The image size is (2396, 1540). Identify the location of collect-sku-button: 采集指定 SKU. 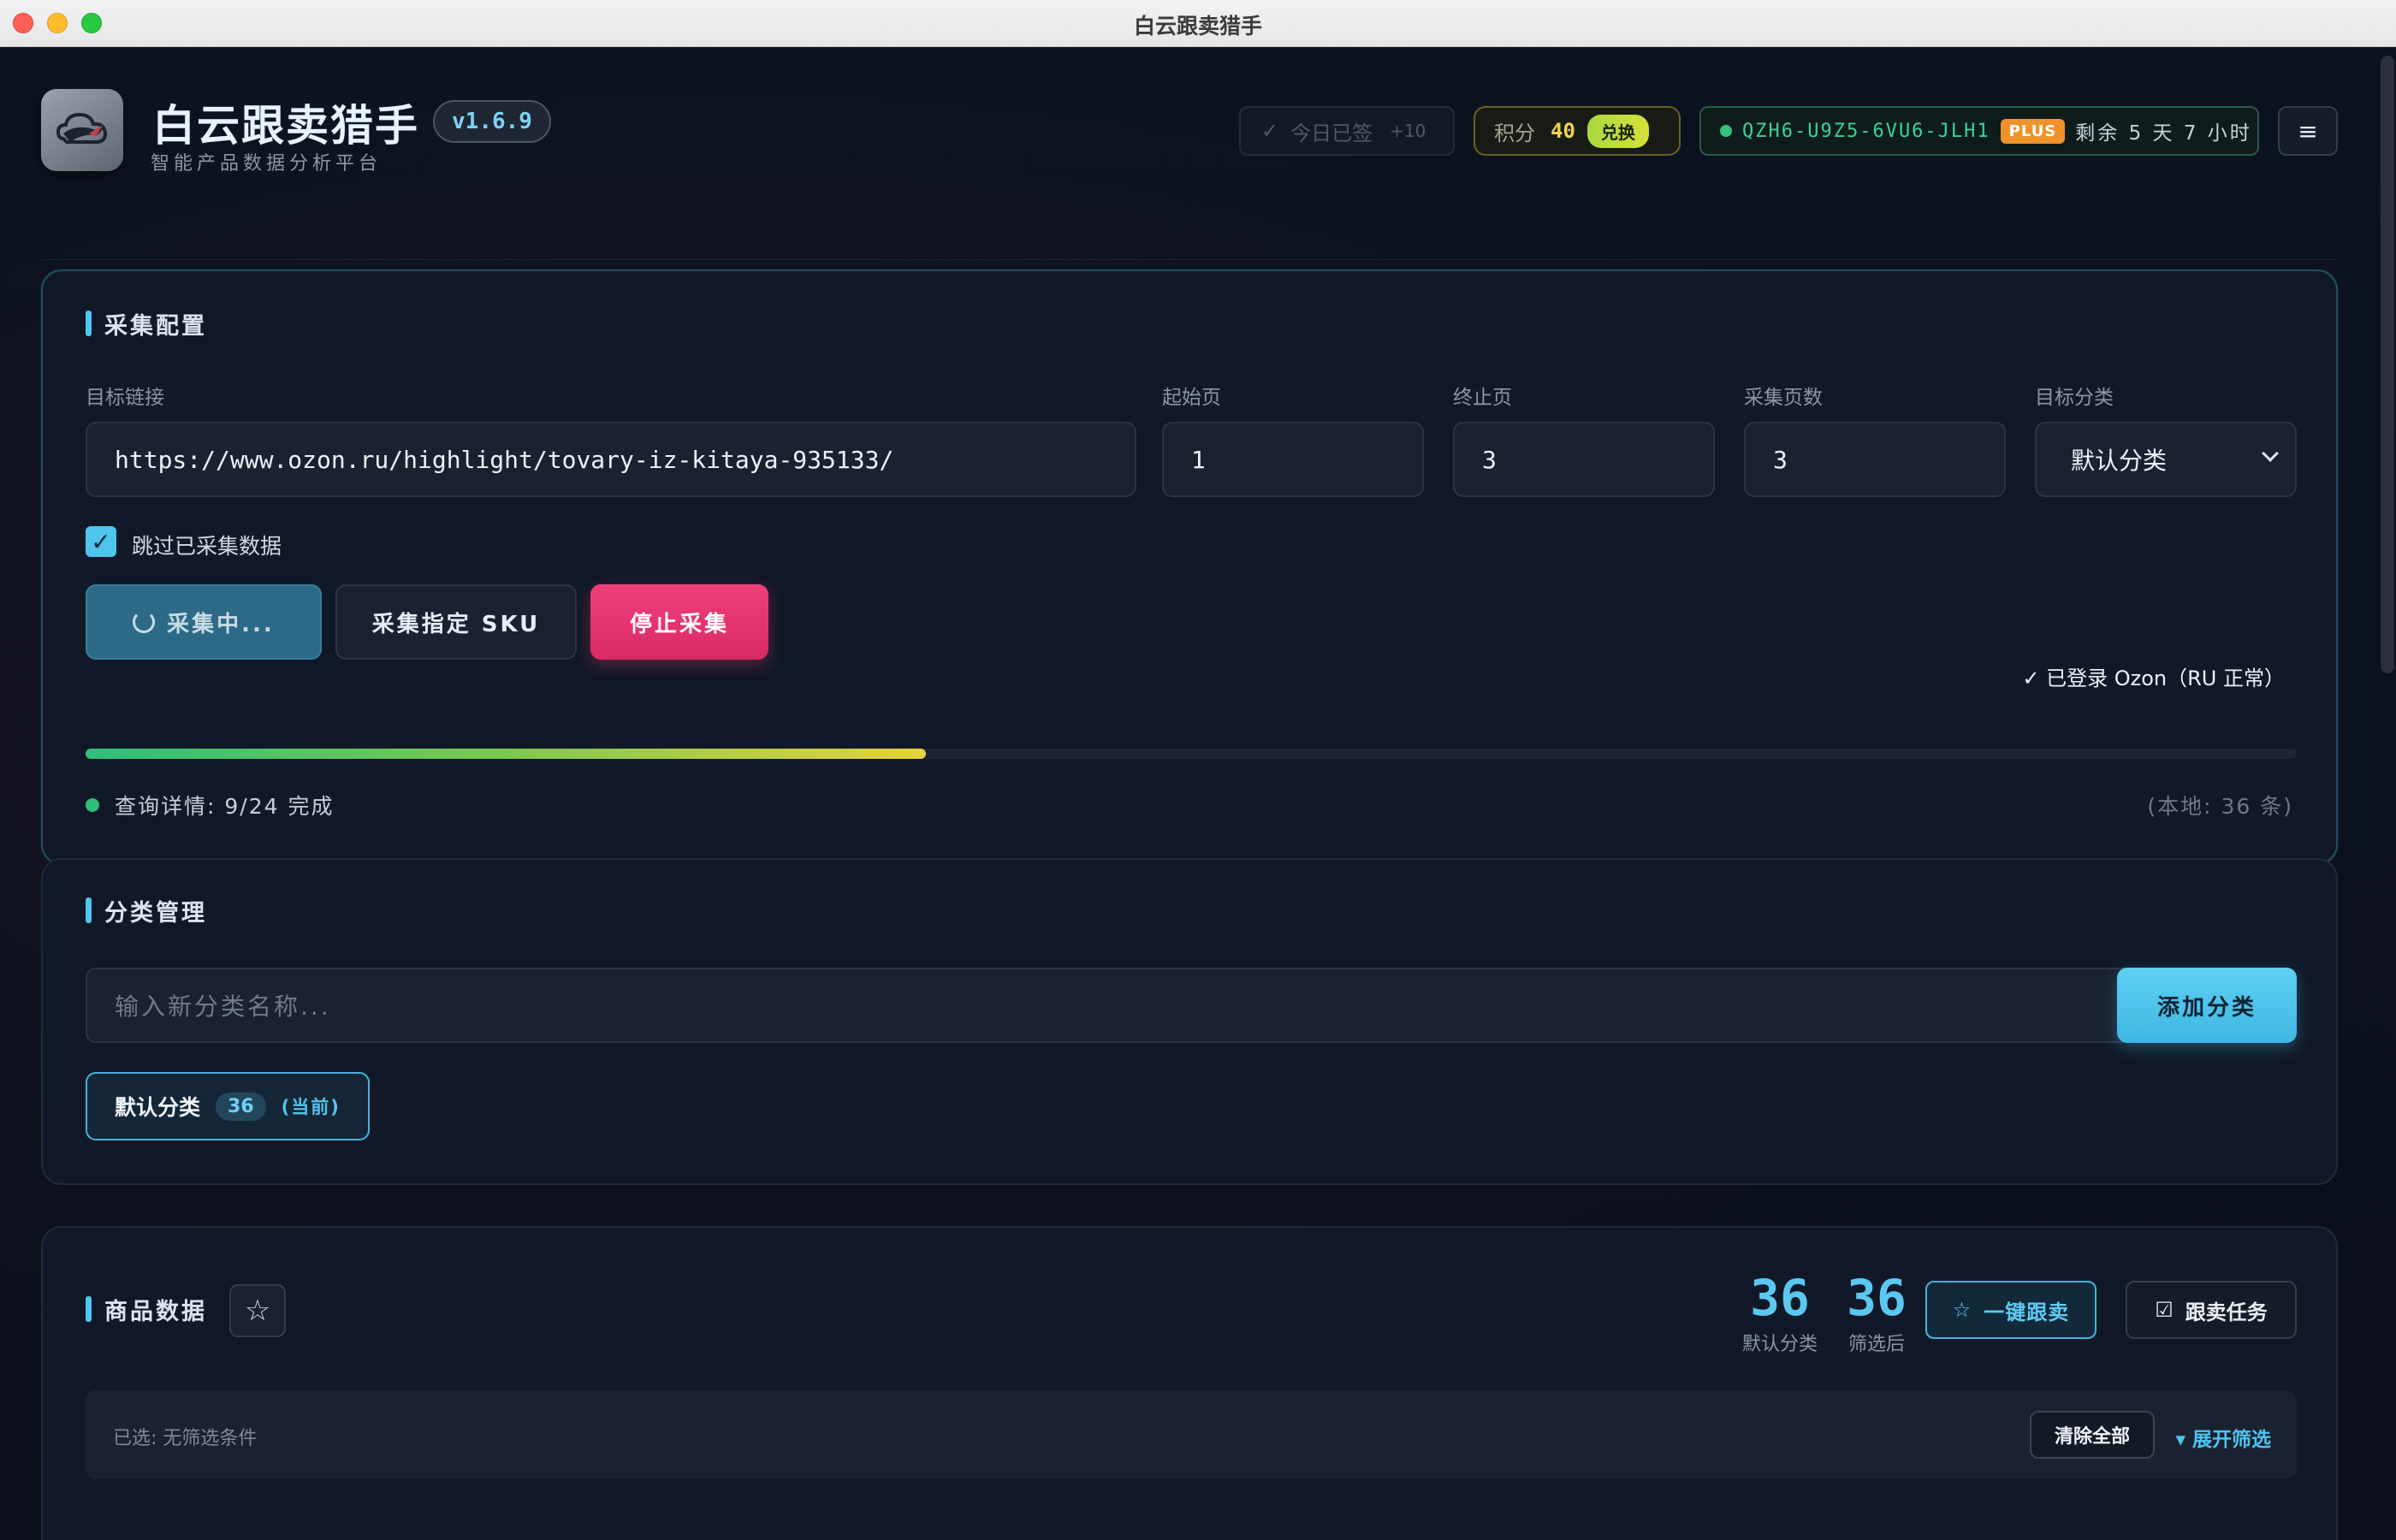
(456, 622).